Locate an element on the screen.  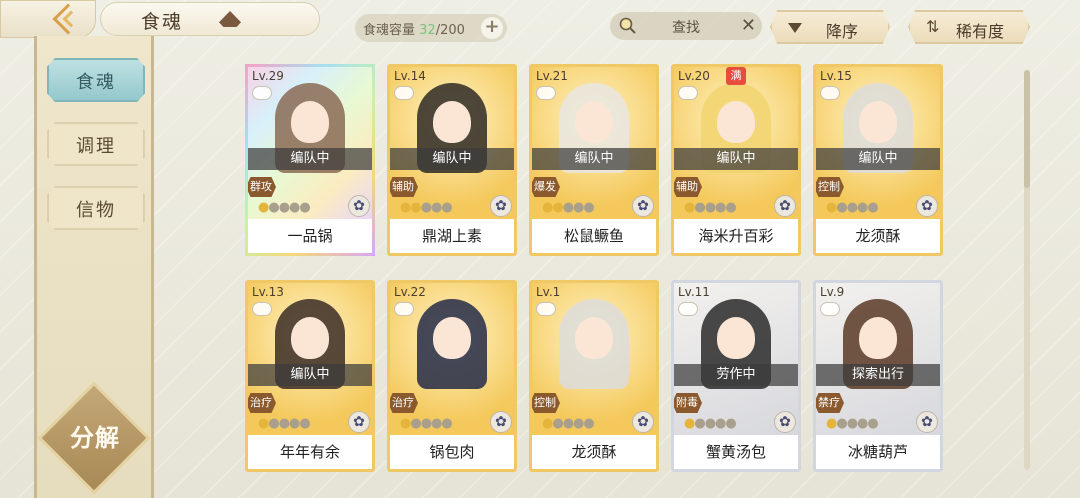
role-tag: 群攻 is located at coordinates (262, 187).